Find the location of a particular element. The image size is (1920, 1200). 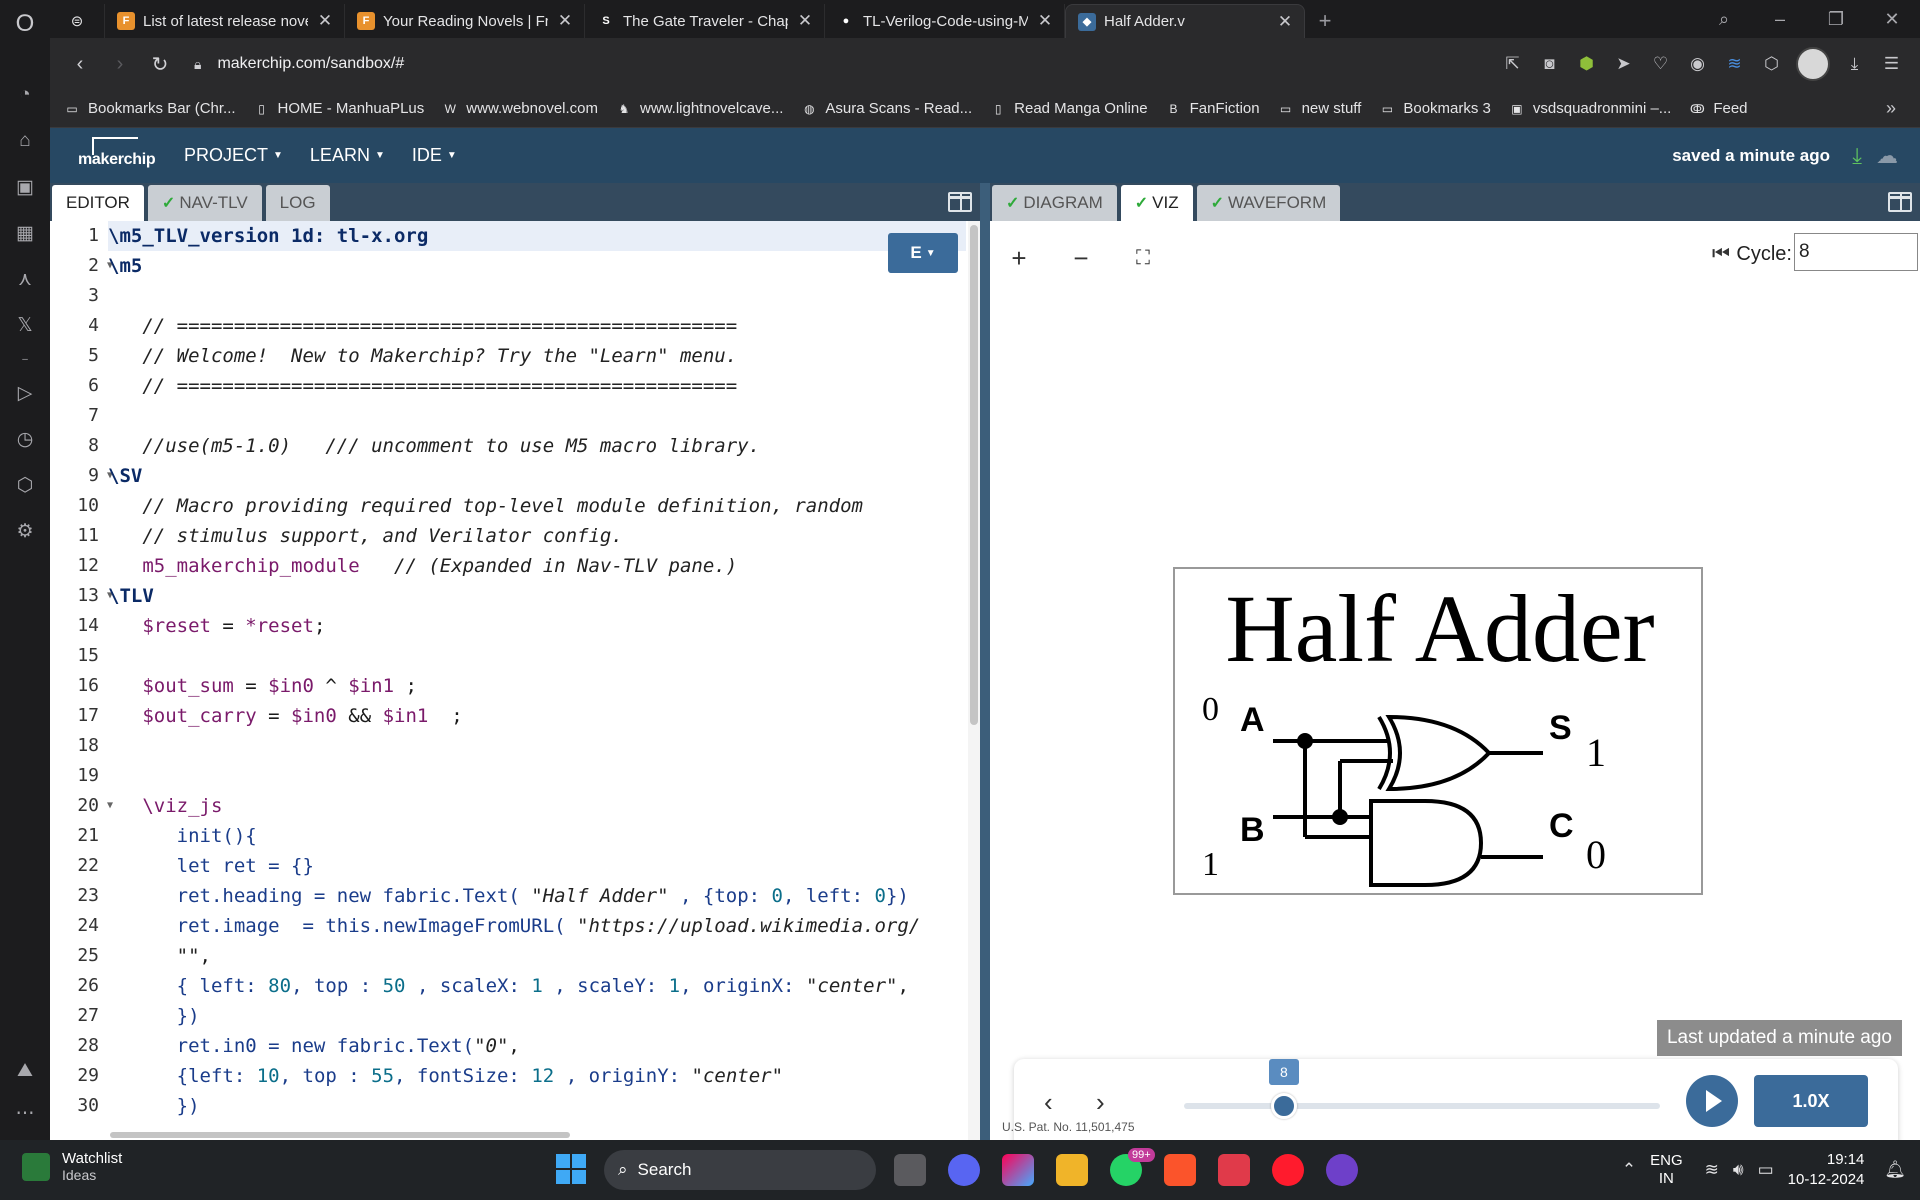

makerchip-logo: makerchip is located at coordinates (117, 156).